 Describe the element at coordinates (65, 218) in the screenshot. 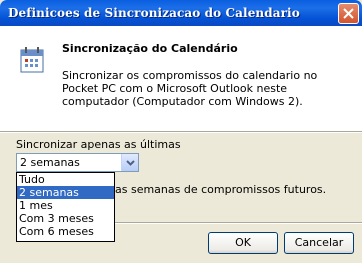

I see `dropdown-option: Com 3 meses` at that location.